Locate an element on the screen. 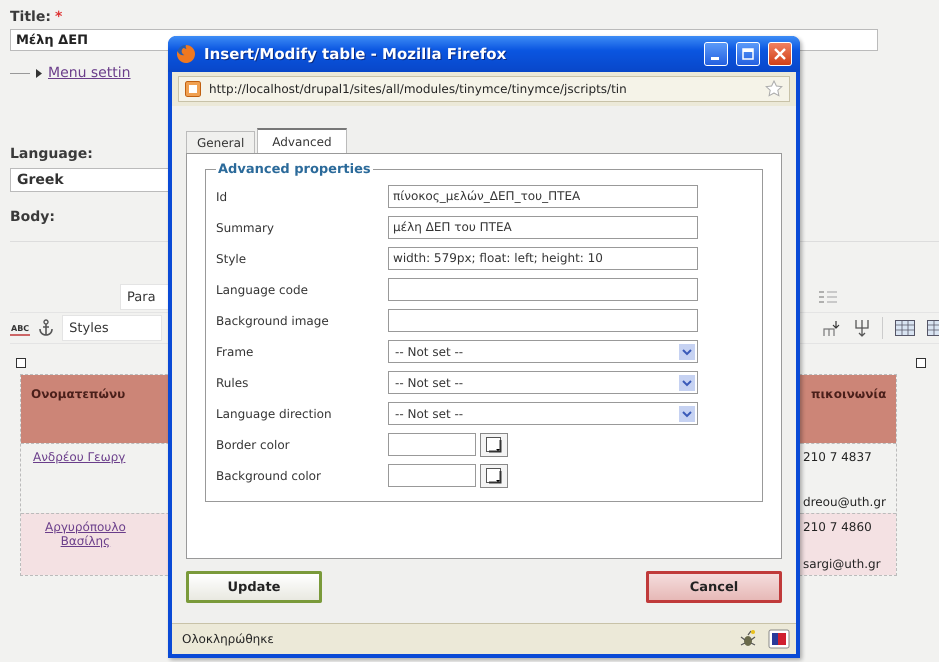 The height and width of the screenshot is (662, 939). field-label: Id is located at coordinates (222, 197).